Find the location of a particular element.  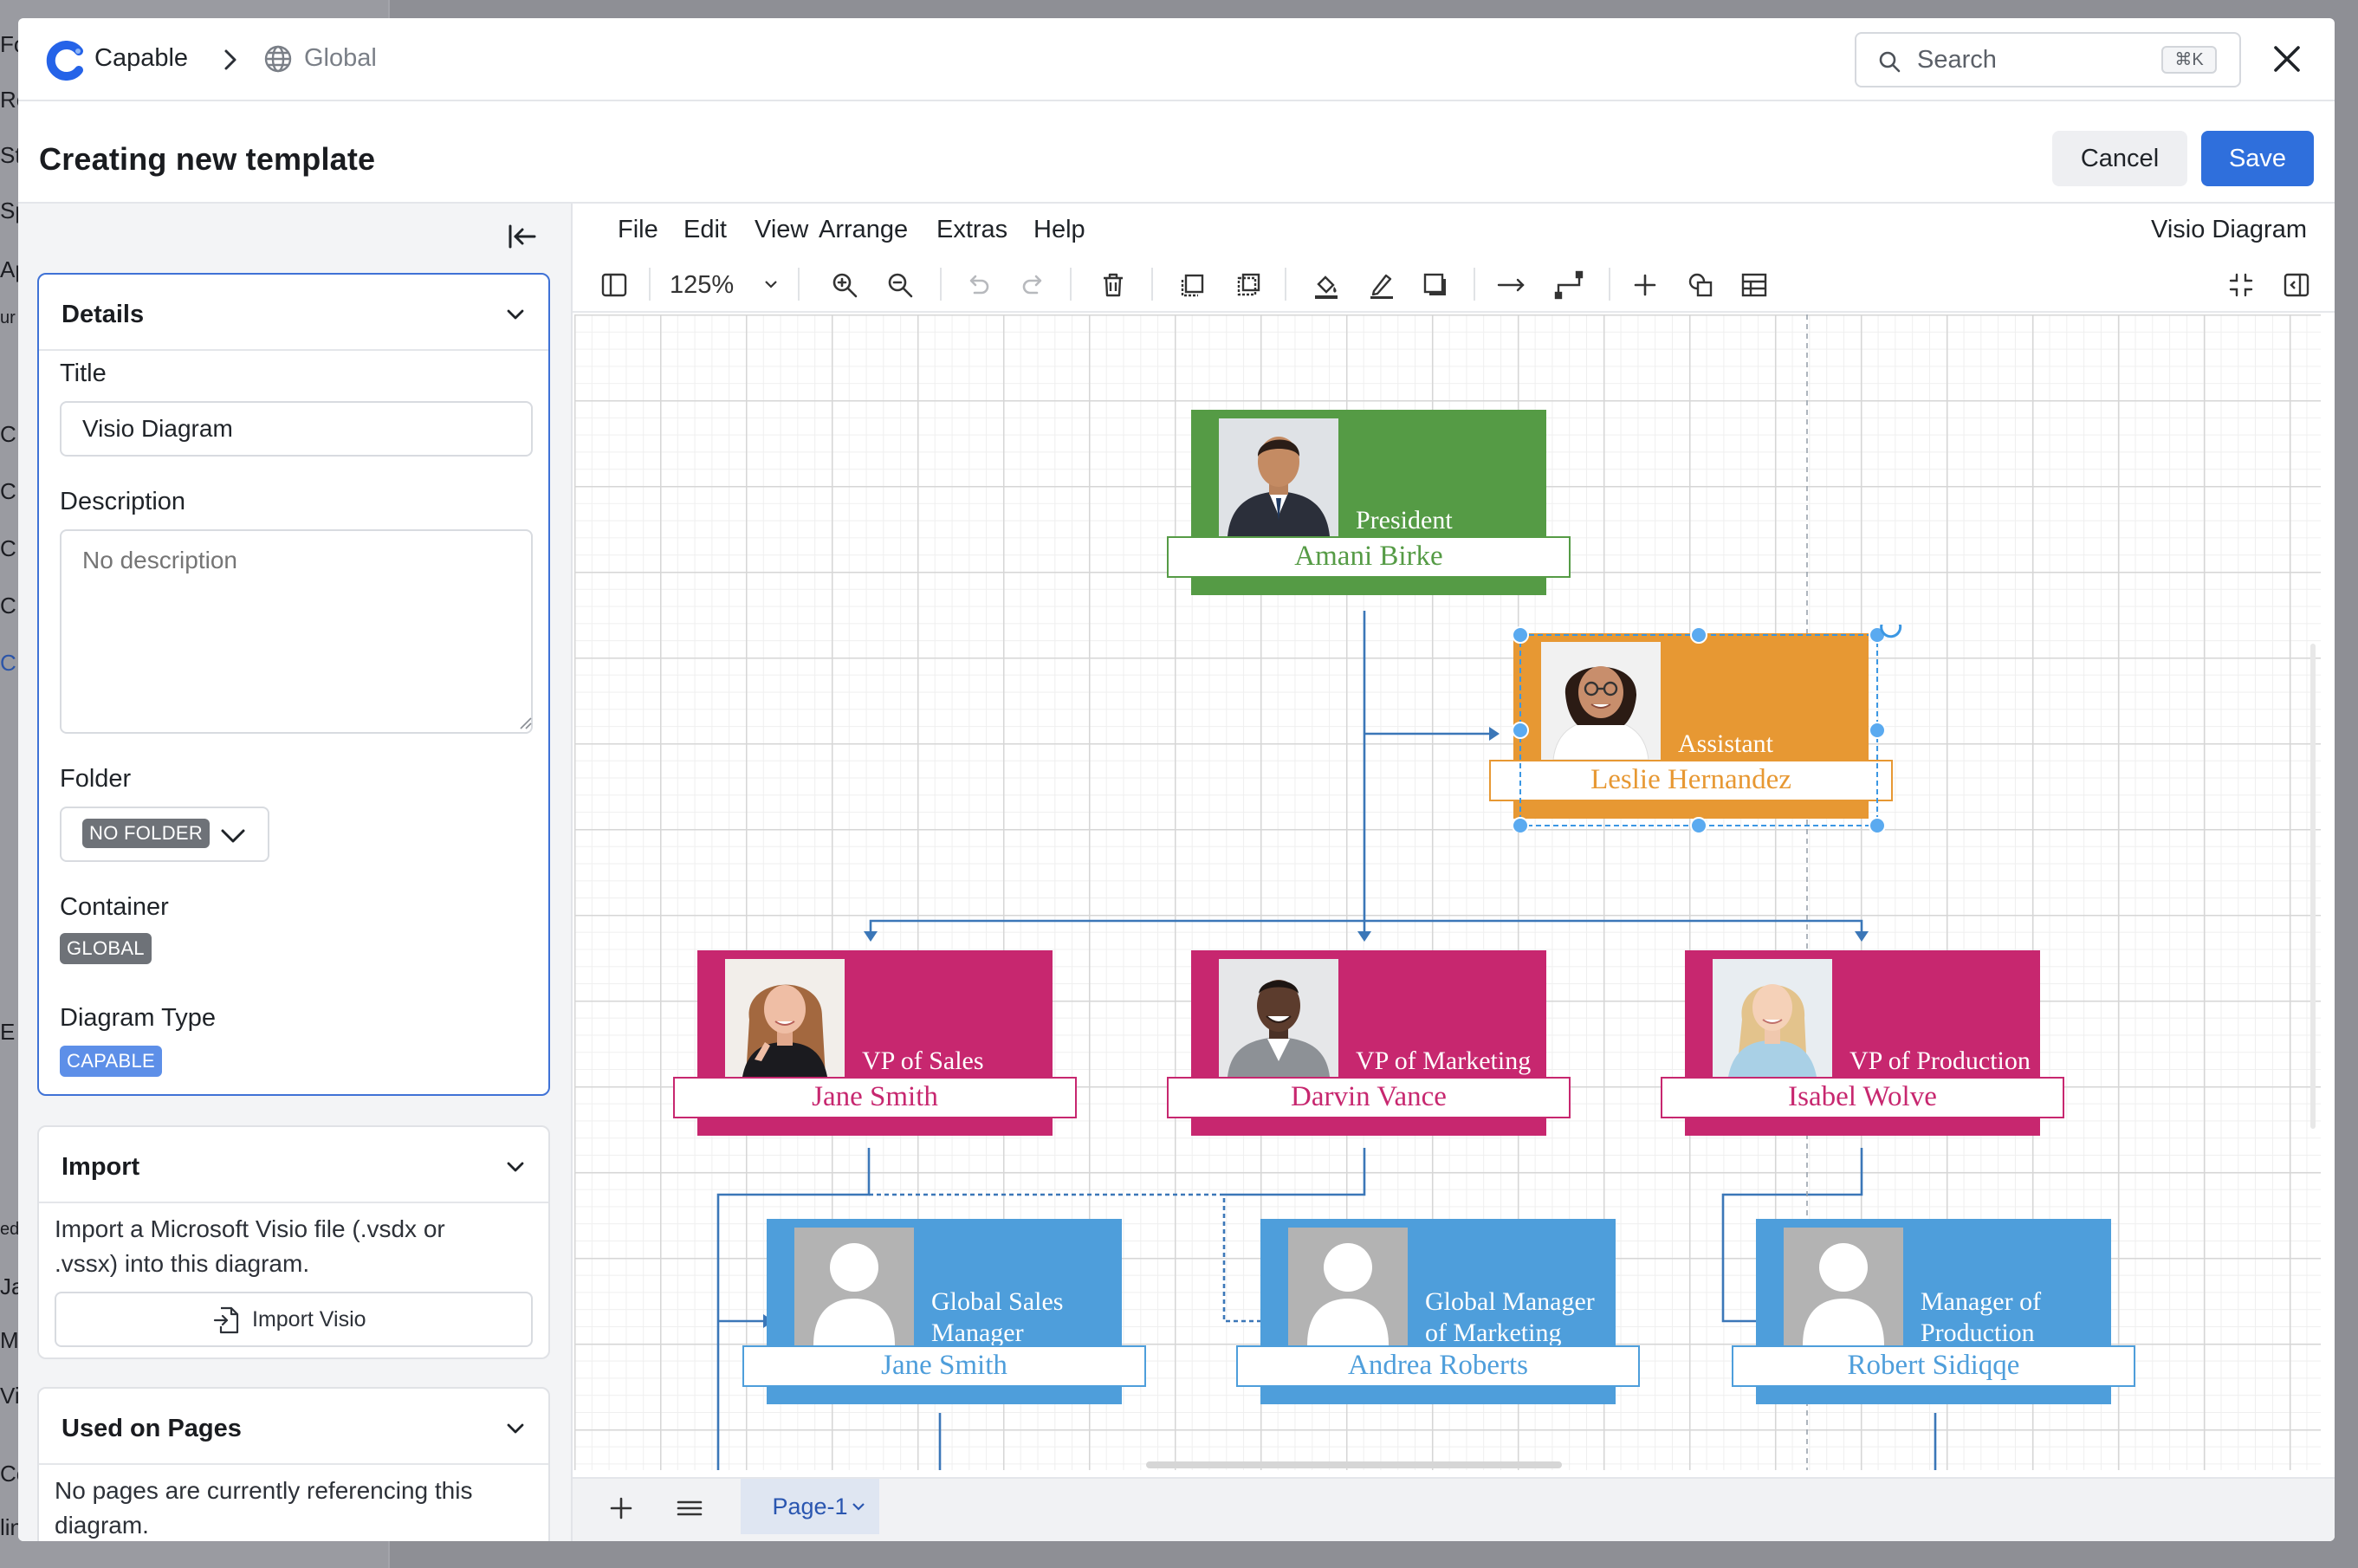

delete-icon is located at coordinates (1113, 285).